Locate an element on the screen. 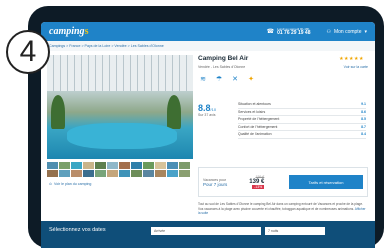  entertainment-icon: ✦ is located at coordinates (251, 79).